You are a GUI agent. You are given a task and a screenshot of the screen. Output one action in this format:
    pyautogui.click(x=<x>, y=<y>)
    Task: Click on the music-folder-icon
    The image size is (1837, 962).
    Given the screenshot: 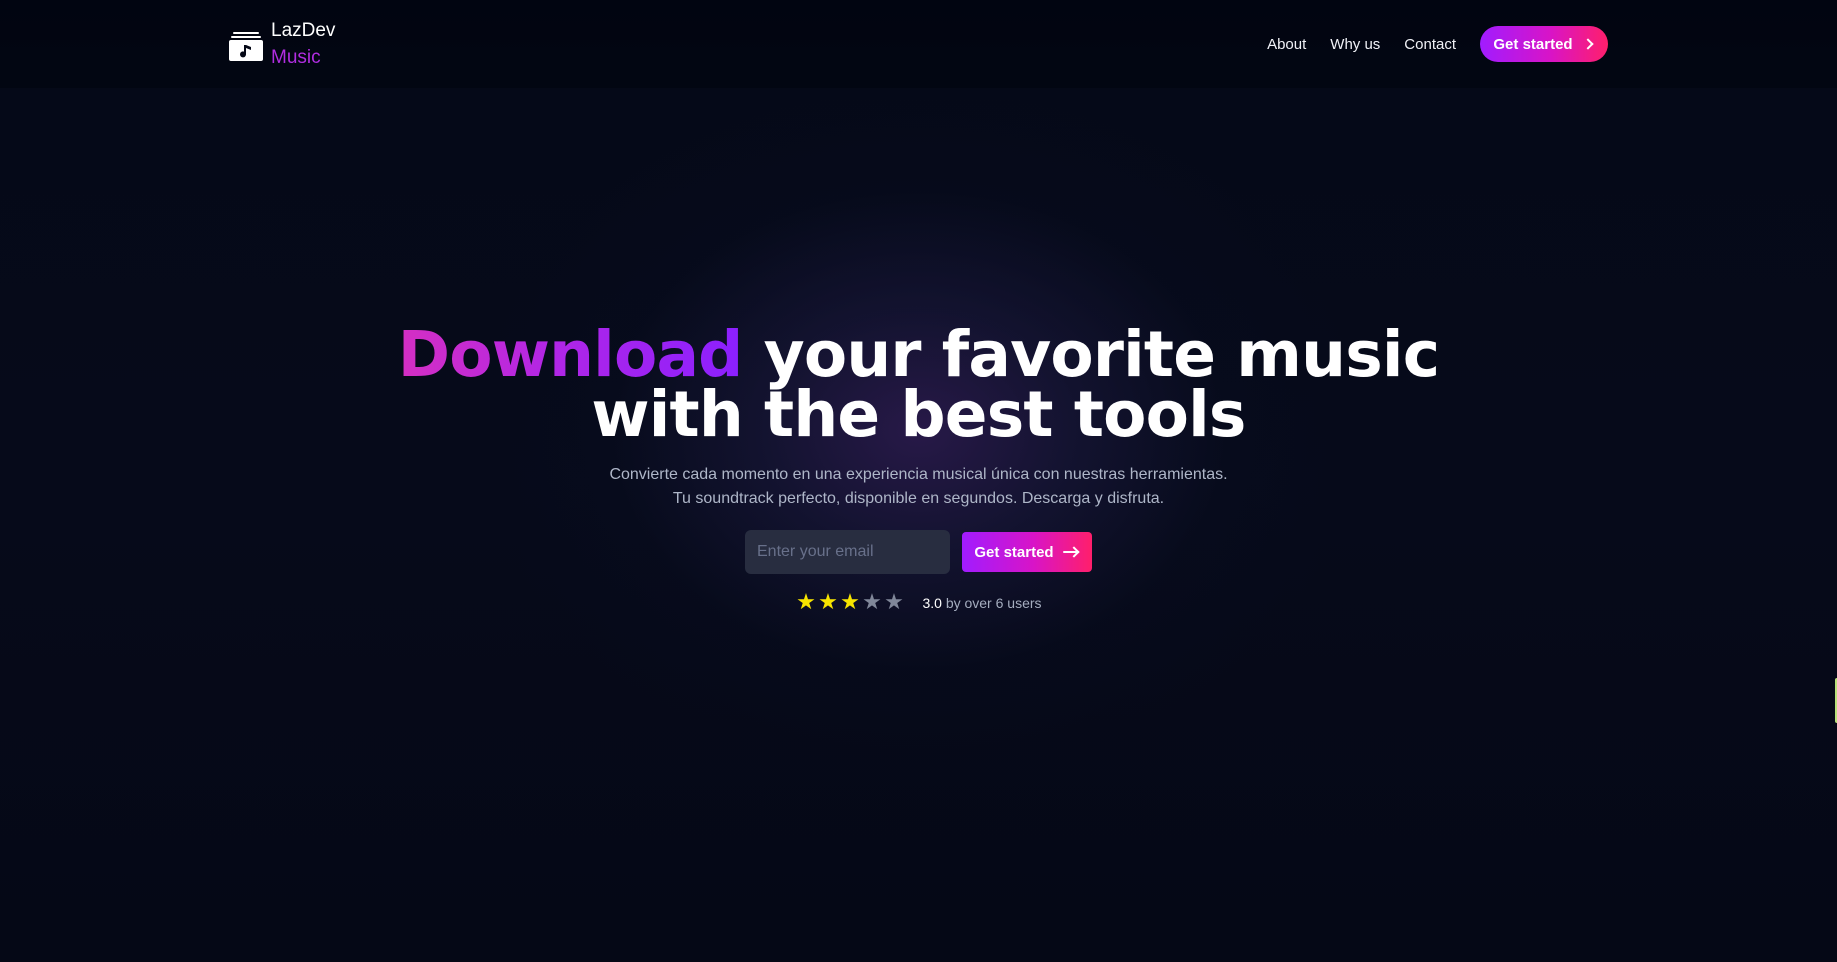 What is the action you would take?
    pyautogui.click(x=246, y=46)
    